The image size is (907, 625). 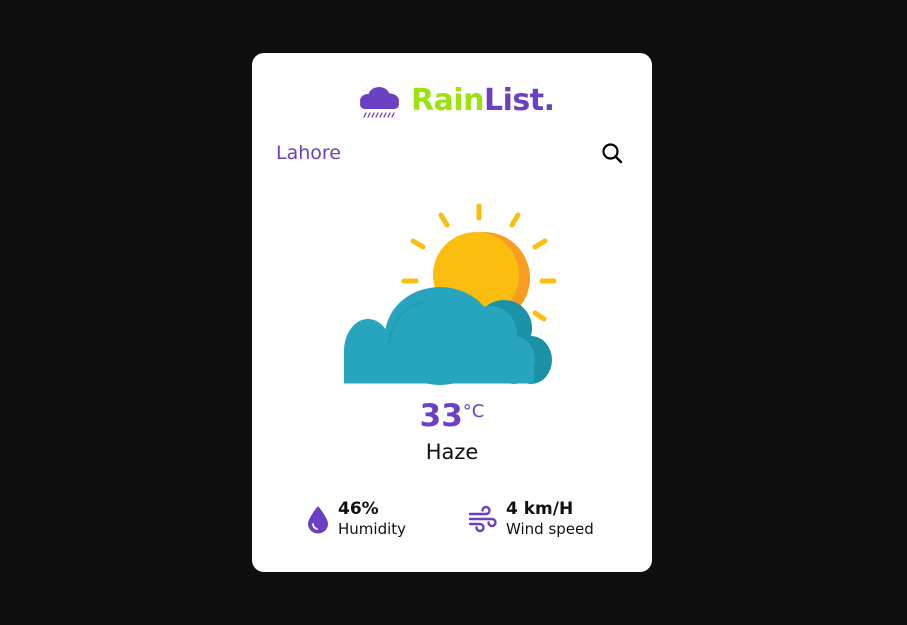 I want to click on search-icon, so click(x=612, y=153).